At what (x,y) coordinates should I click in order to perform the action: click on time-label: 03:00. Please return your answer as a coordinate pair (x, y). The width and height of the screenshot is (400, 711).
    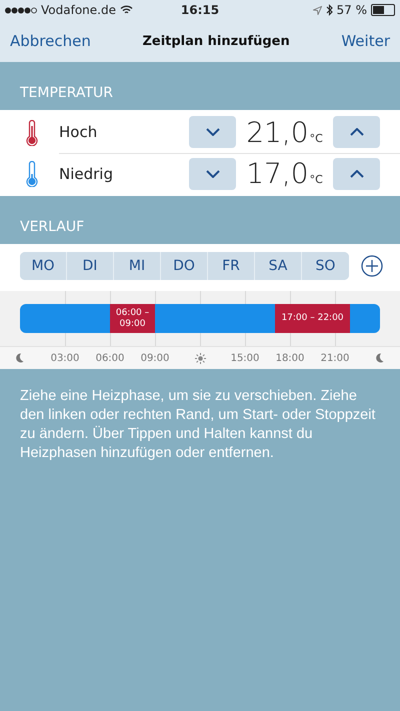
    Looking at the image, I should click on (65, 358).